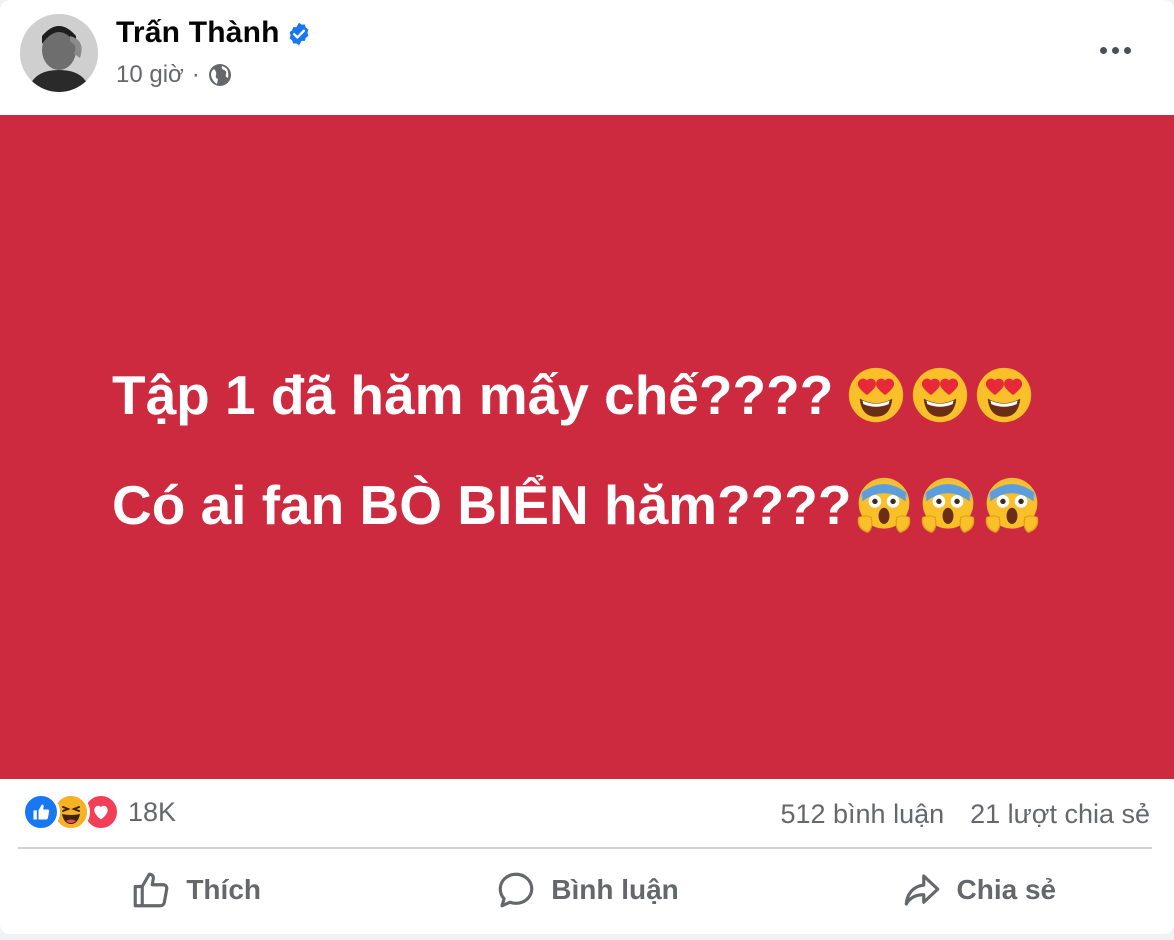 This screenshot has width=1174, height=940. What do you see at coordinates (152, 811) in the screenshot?
I see `reaction-count: 18K` at bounding box center [152, 811].